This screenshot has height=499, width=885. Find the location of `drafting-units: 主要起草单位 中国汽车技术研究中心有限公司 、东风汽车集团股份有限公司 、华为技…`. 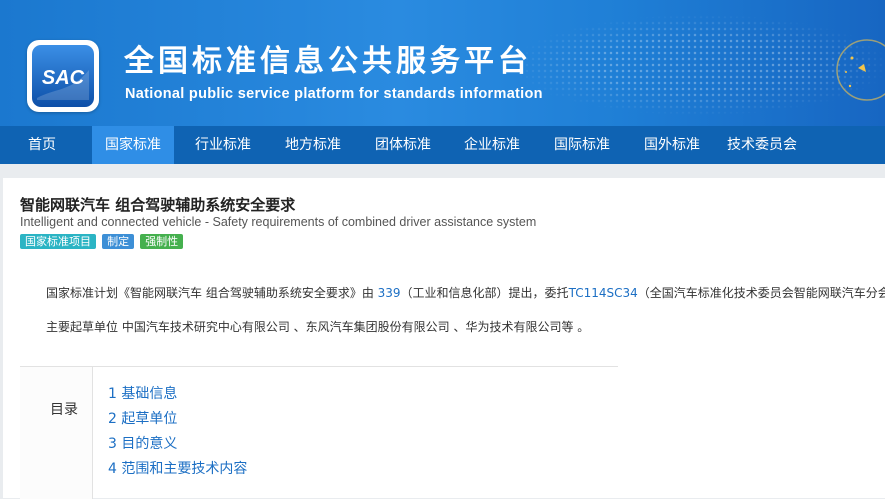

drafting-units: 主要起草单位 中国汽车技术研究中心有限公司 、东风汽车集团股份有限公司 、华为技… is located at coordinates (318, 327).